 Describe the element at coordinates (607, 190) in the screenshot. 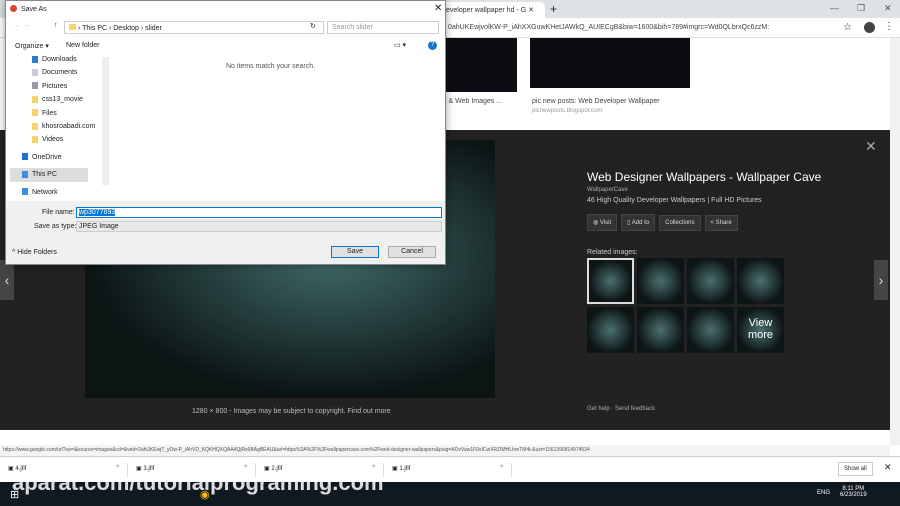

I see `site-name: WallpaperCave` at that location.